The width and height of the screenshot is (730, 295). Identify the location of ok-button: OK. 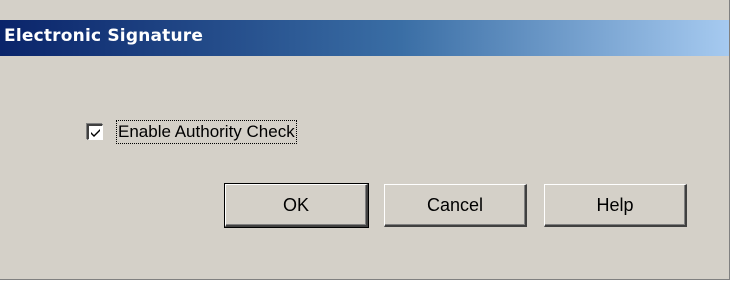
(296, 205).